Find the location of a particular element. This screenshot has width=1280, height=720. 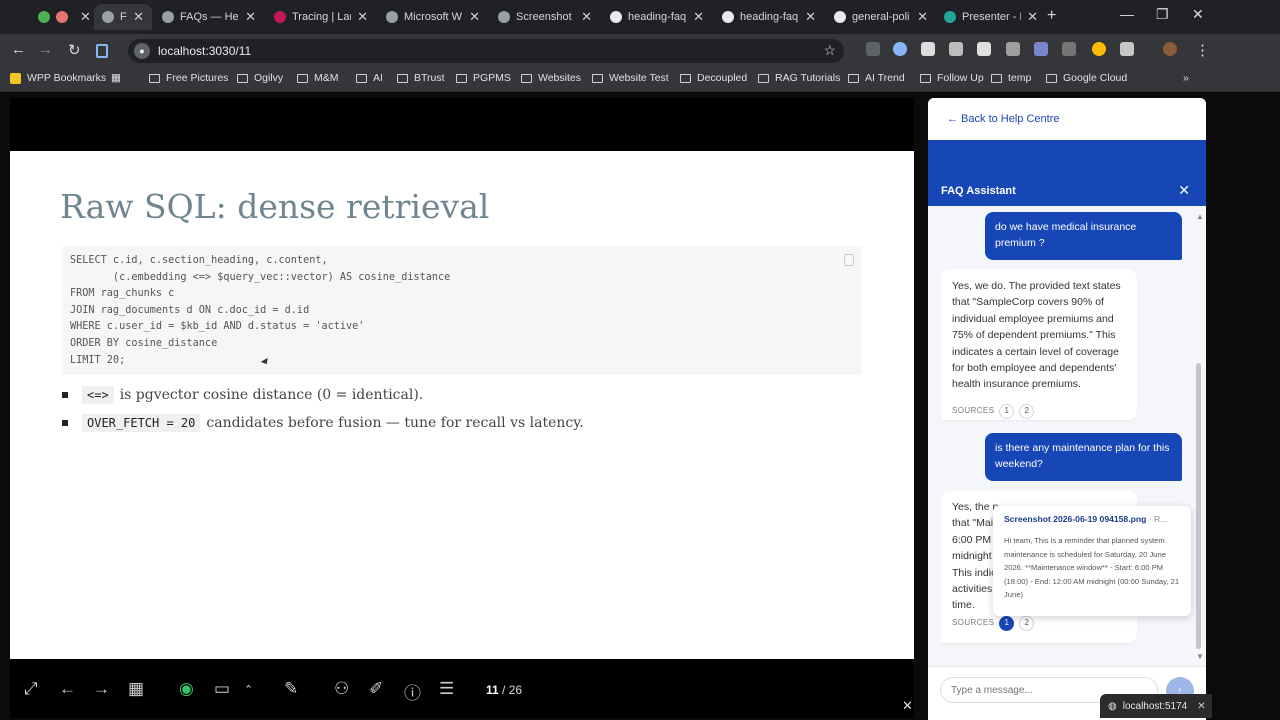

source-chip-active: 1 is located at coordinates (1007, 623).